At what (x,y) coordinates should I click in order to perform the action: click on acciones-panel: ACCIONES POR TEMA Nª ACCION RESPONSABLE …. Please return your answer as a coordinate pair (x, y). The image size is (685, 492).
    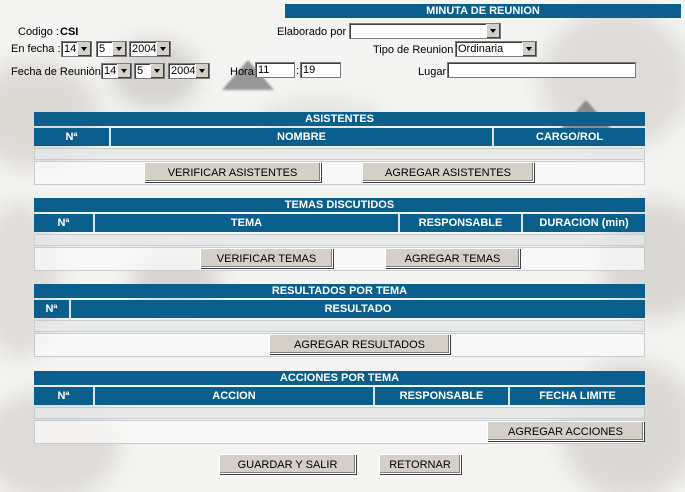
    Looking at the image, I should click on (339, 407).